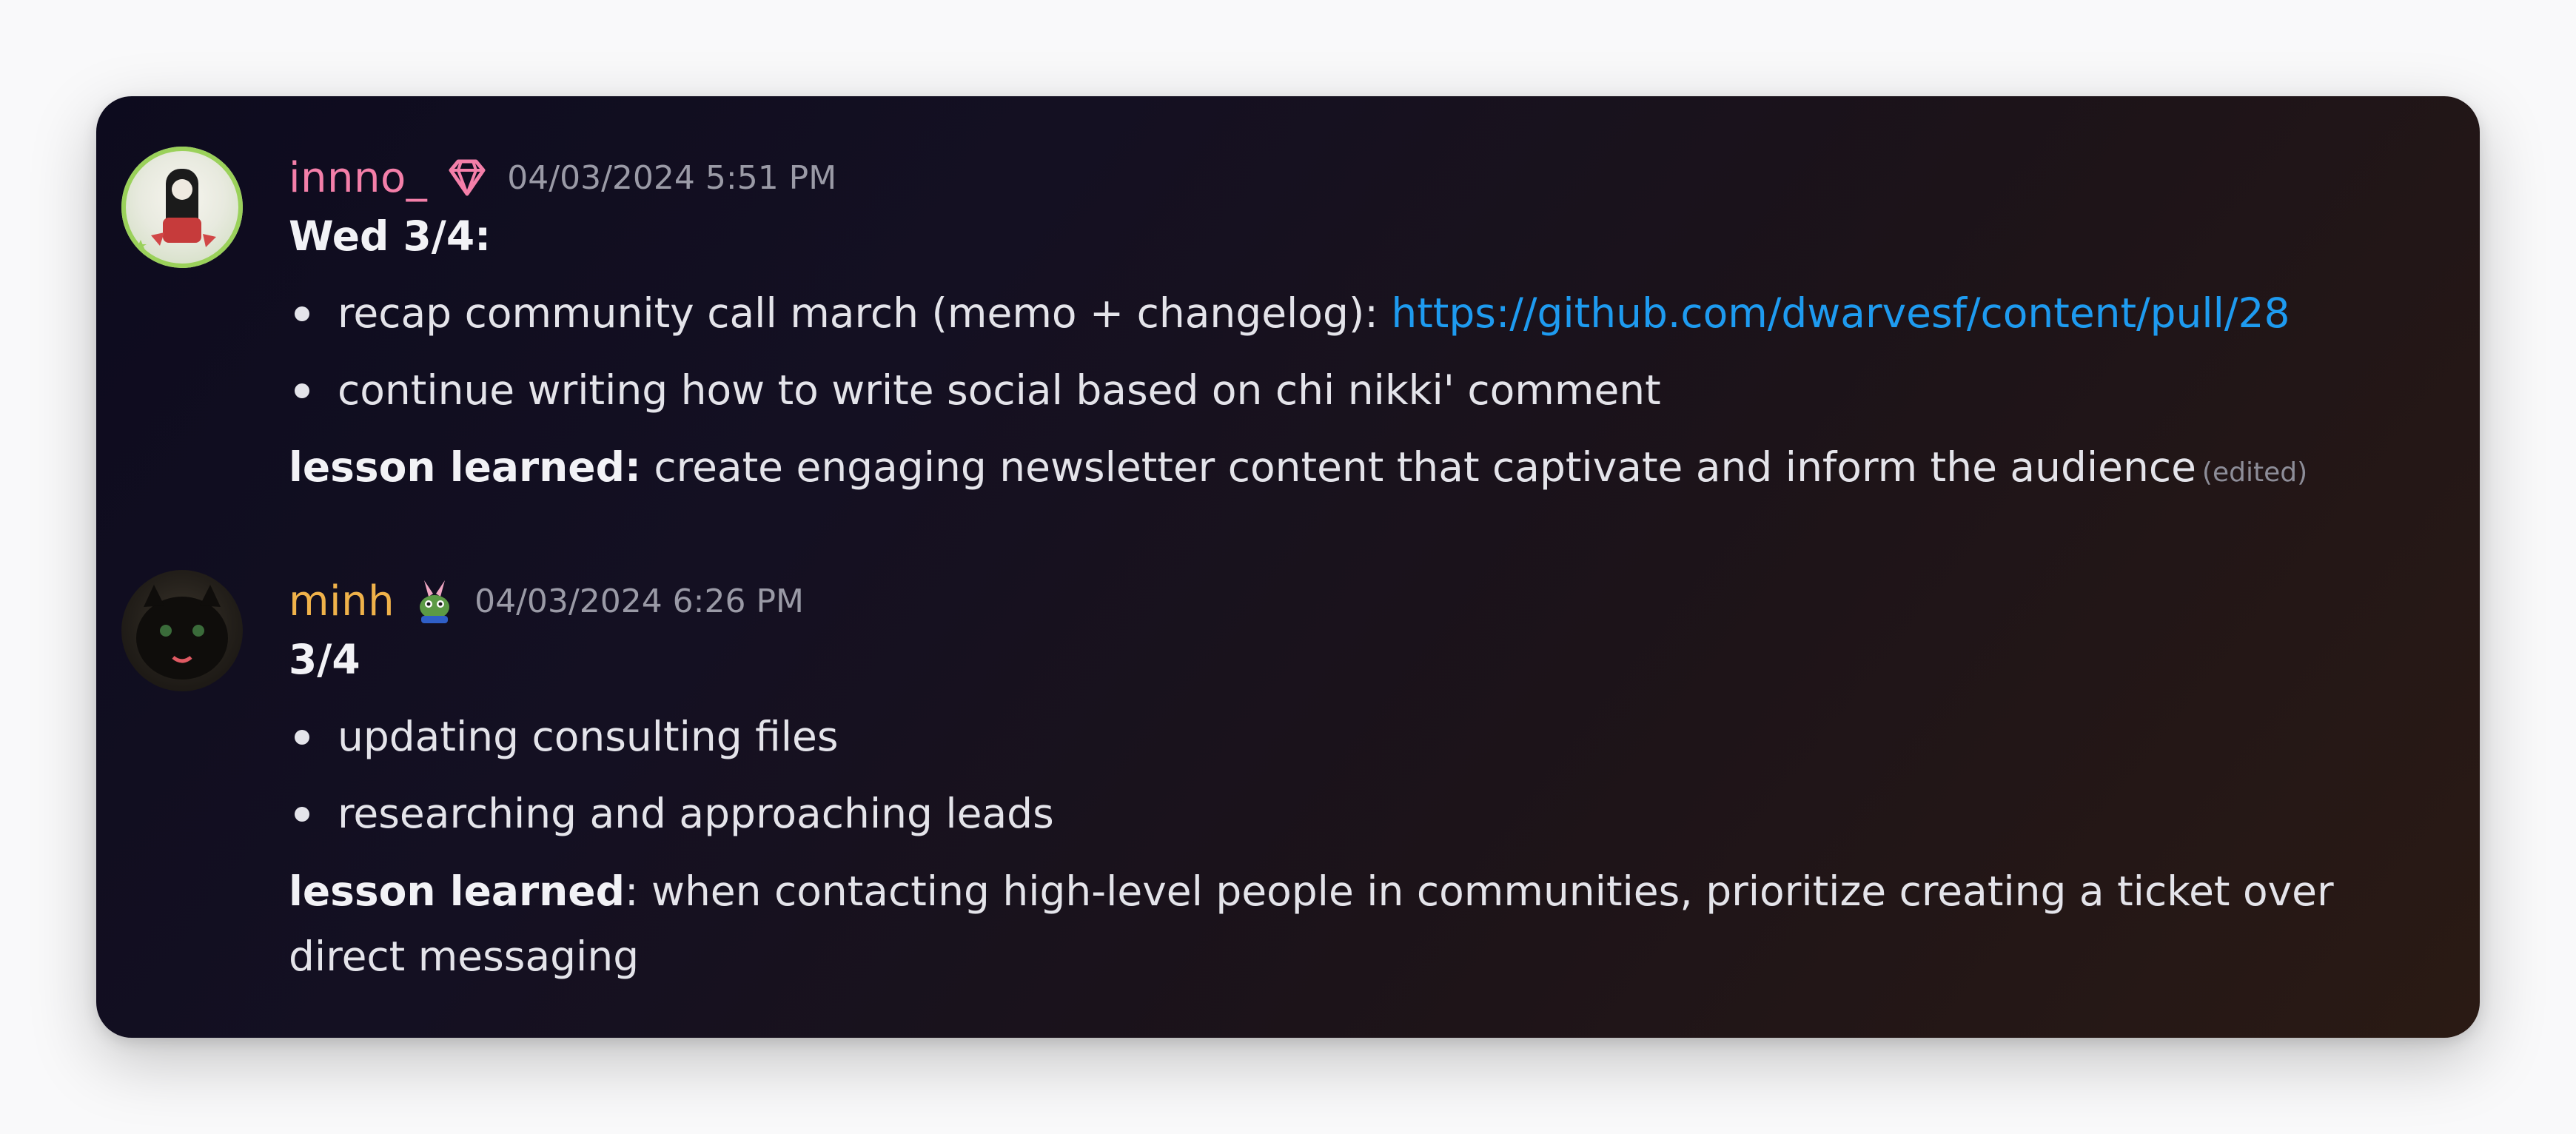  I want to click on message-heading: Wed 3/4:, so click(390, 236).